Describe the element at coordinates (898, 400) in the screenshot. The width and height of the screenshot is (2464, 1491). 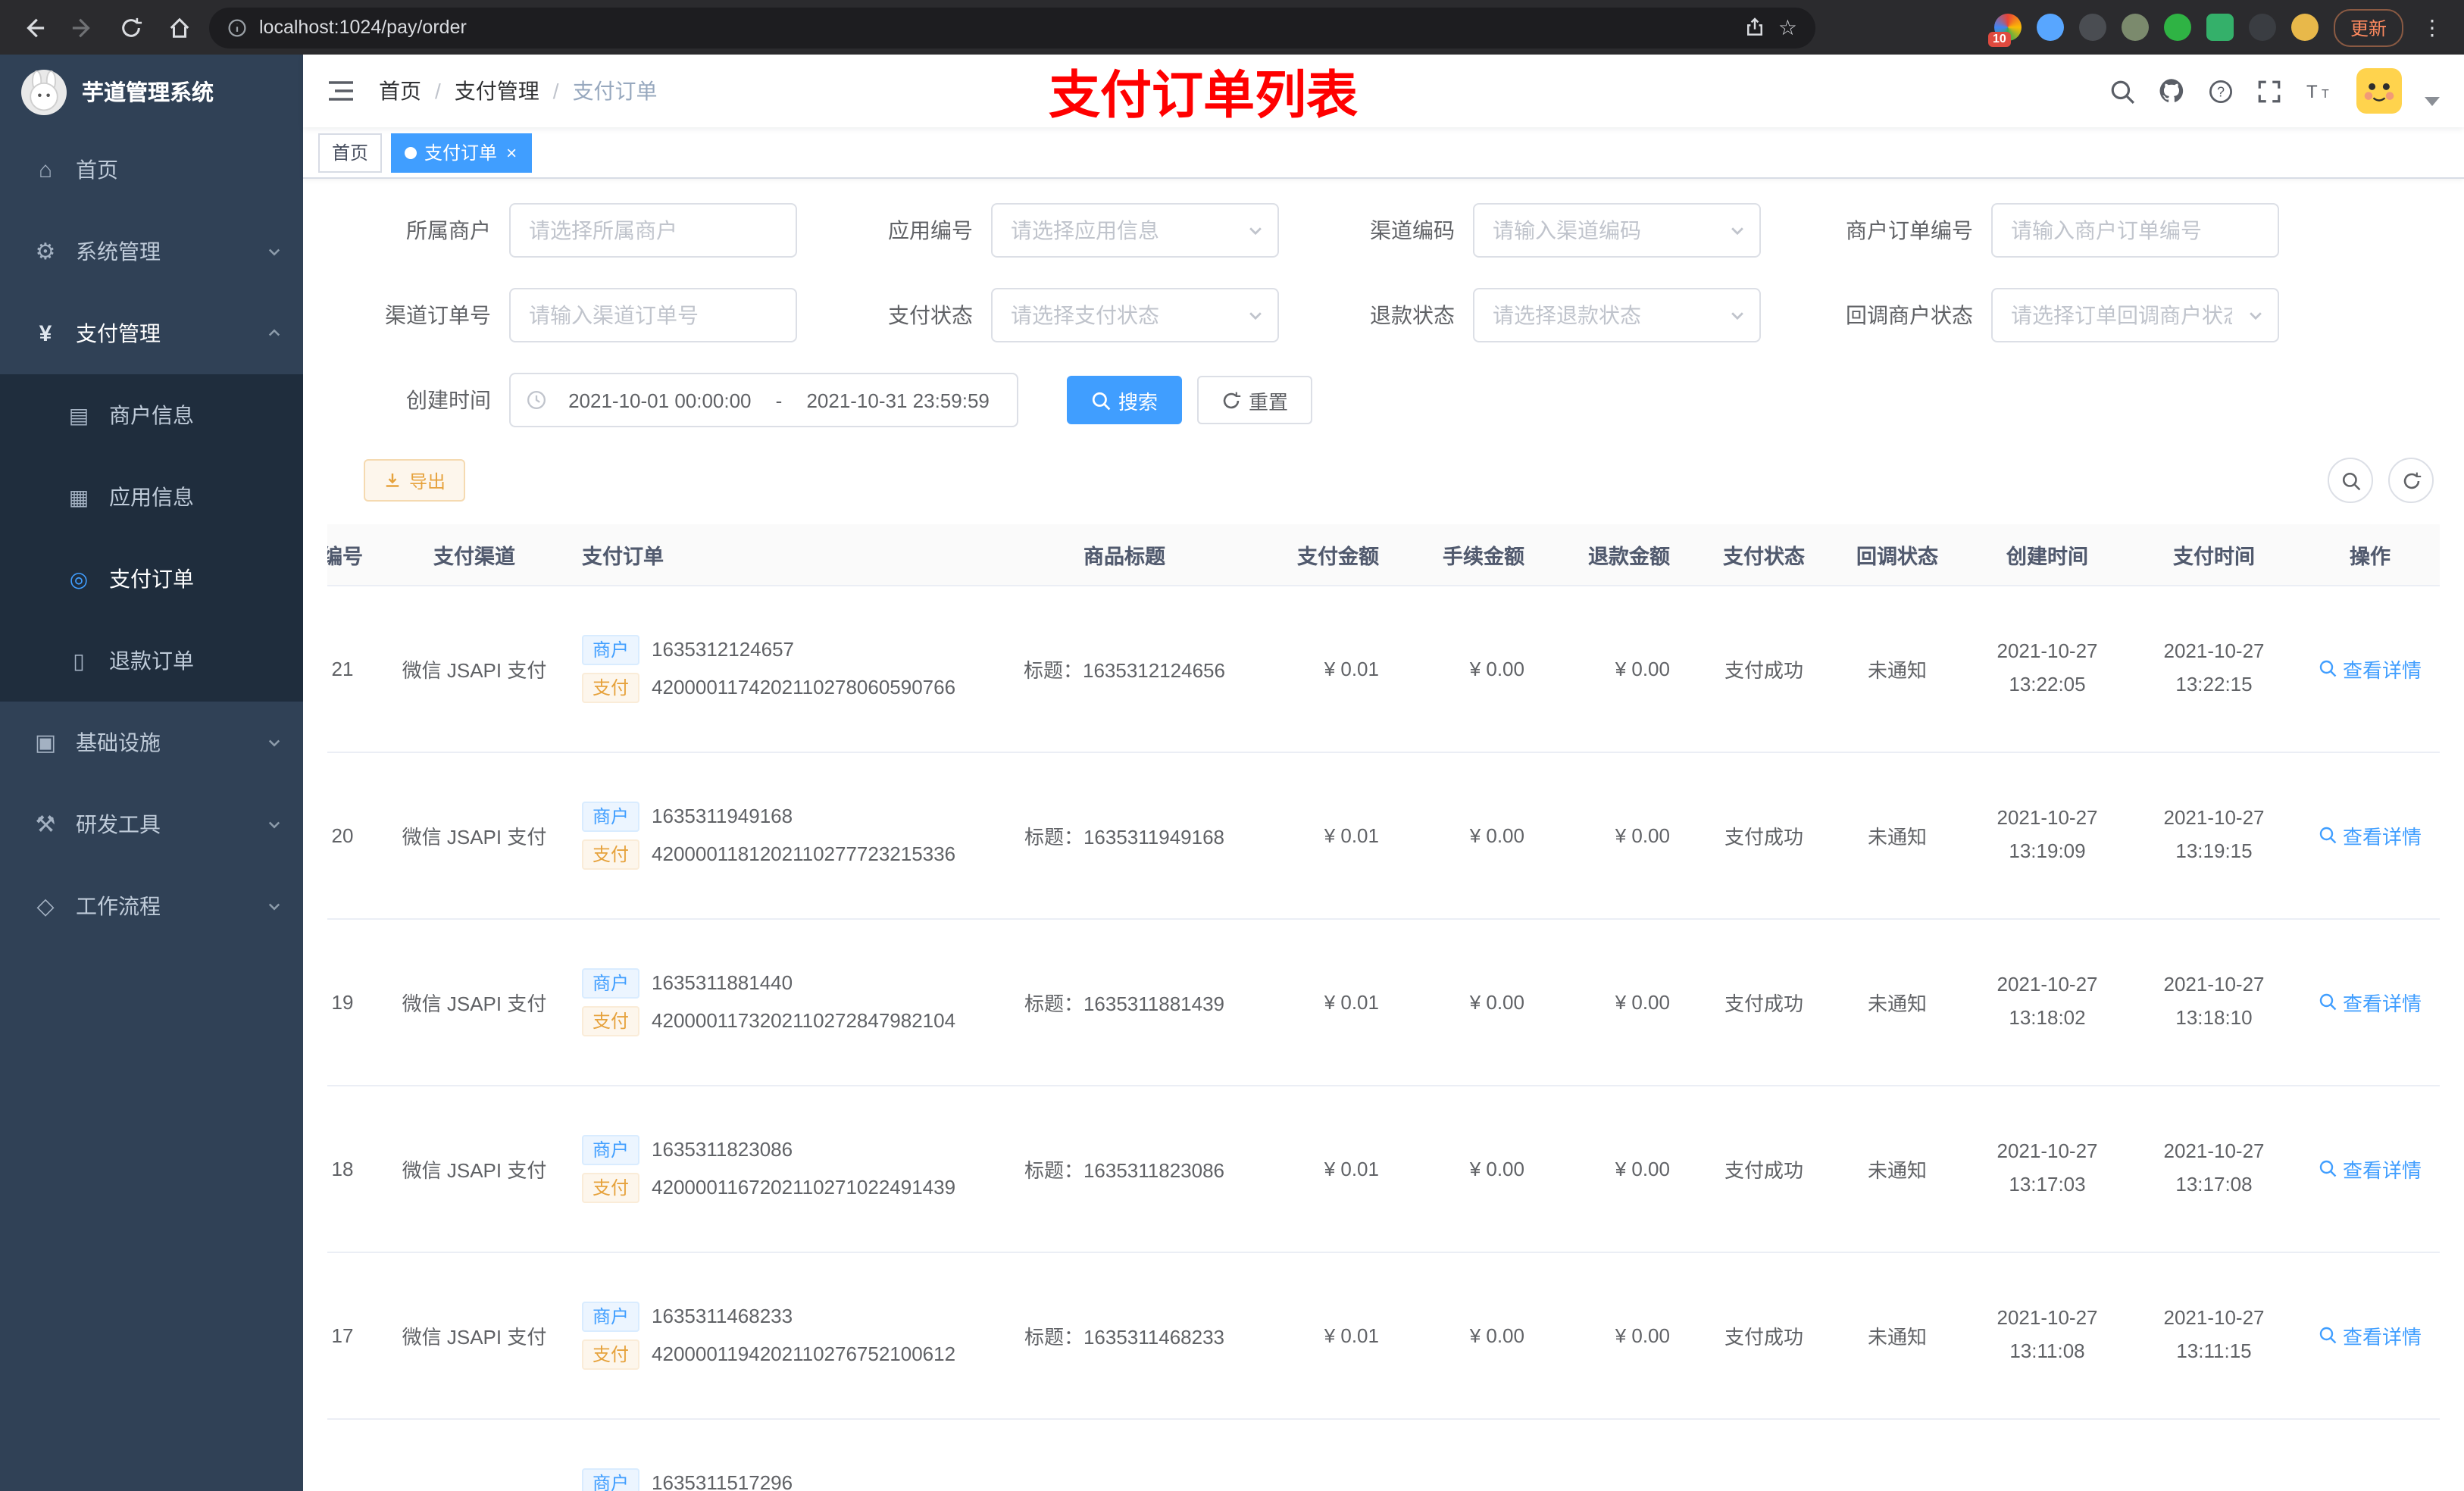
I see `date-end-value: 2021-10-31 23:59:59` at that location.